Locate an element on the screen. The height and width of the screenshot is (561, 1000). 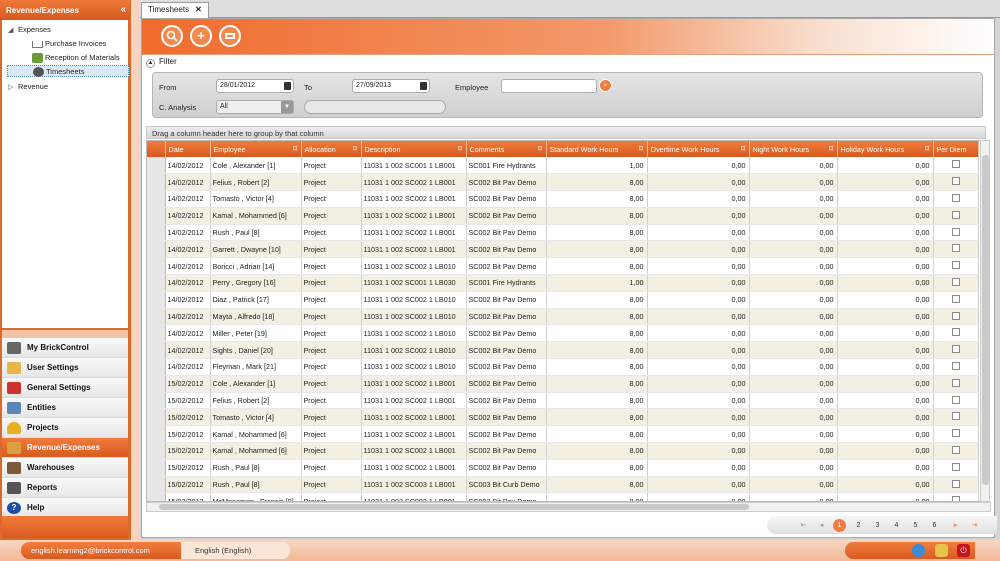
add-button: + is located at coordinates (201, 36).